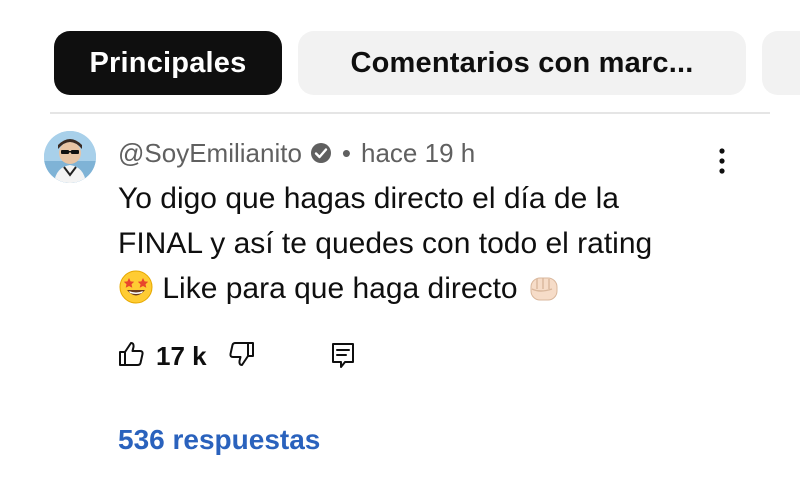  I want to click on comment-meta: @SoyEmilianito • hace 19 h, so click(296, 153).